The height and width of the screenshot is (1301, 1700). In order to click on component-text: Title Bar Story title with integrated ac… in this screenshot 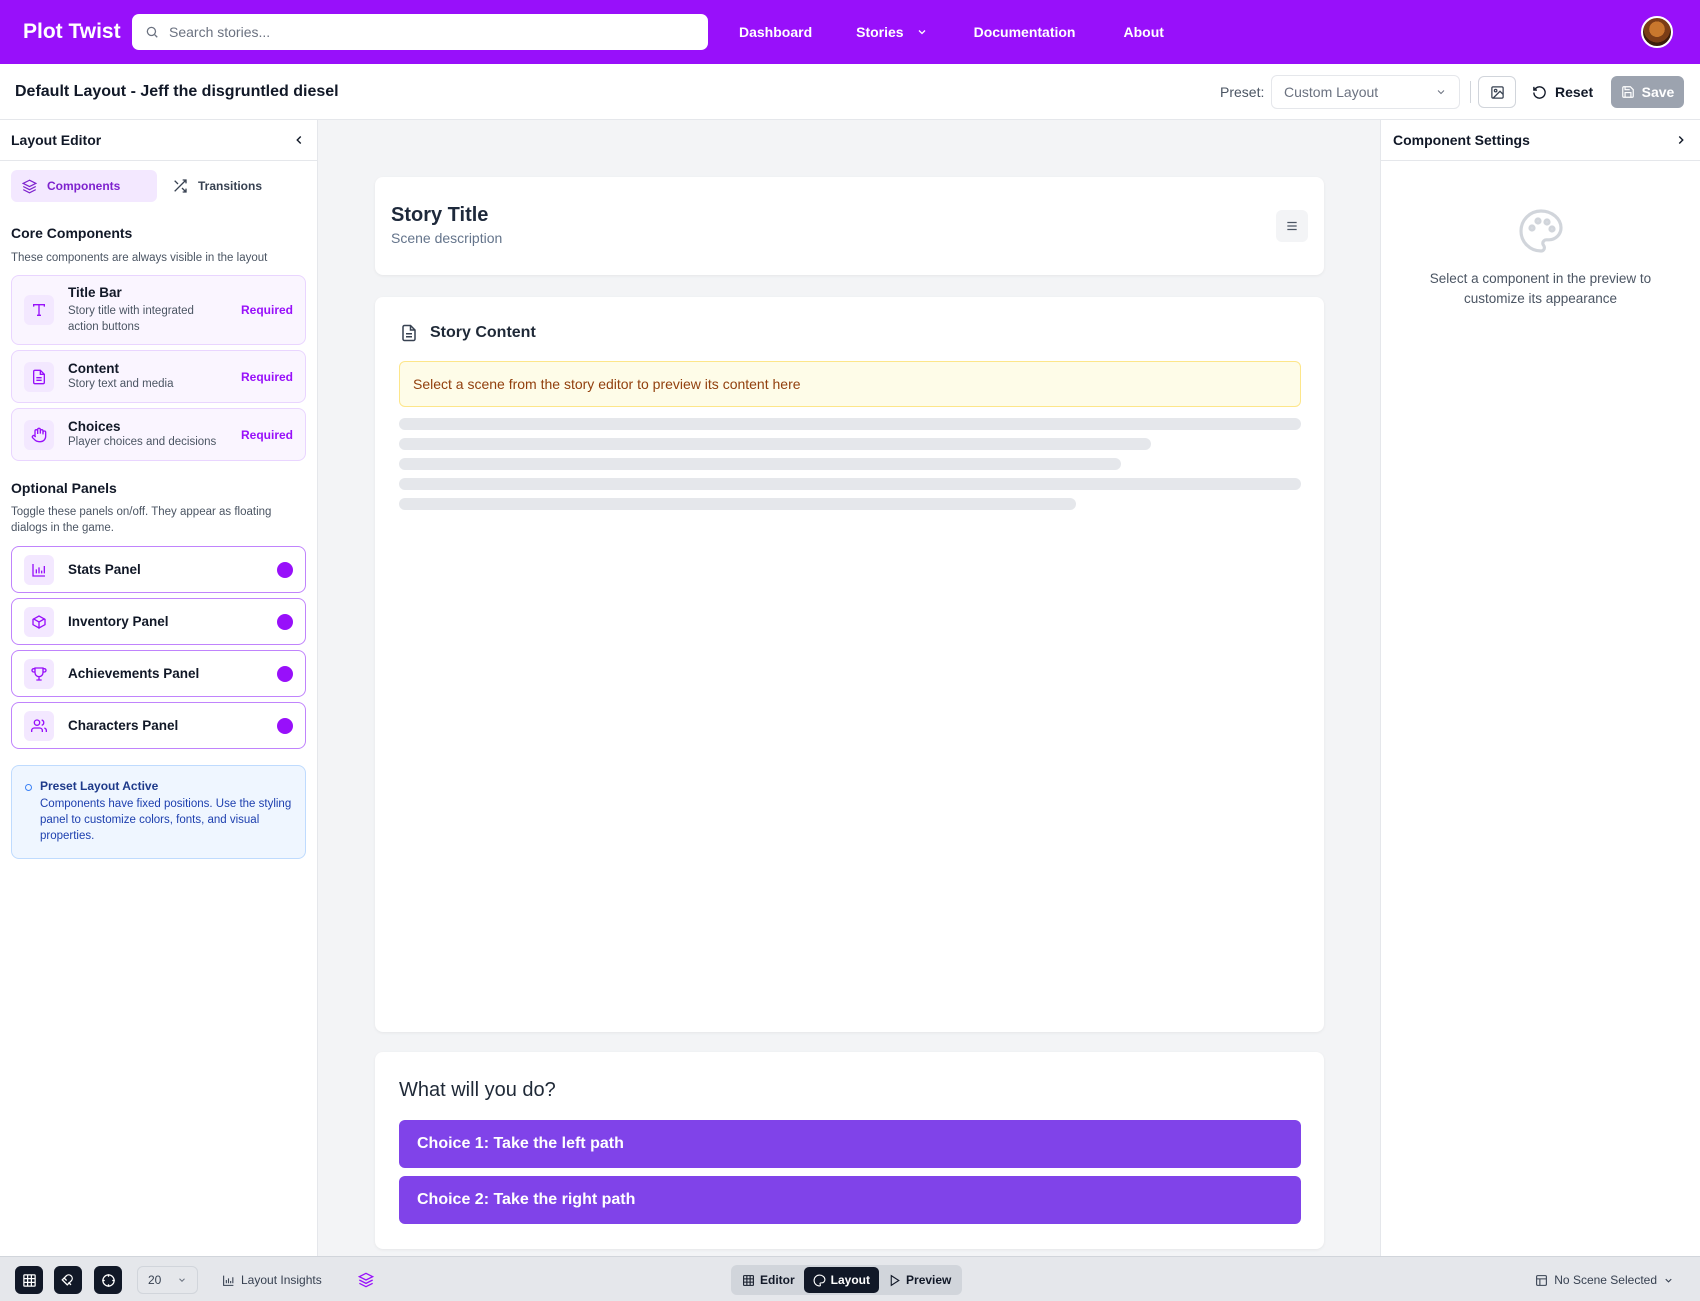, I will do `click(143, 310)`.